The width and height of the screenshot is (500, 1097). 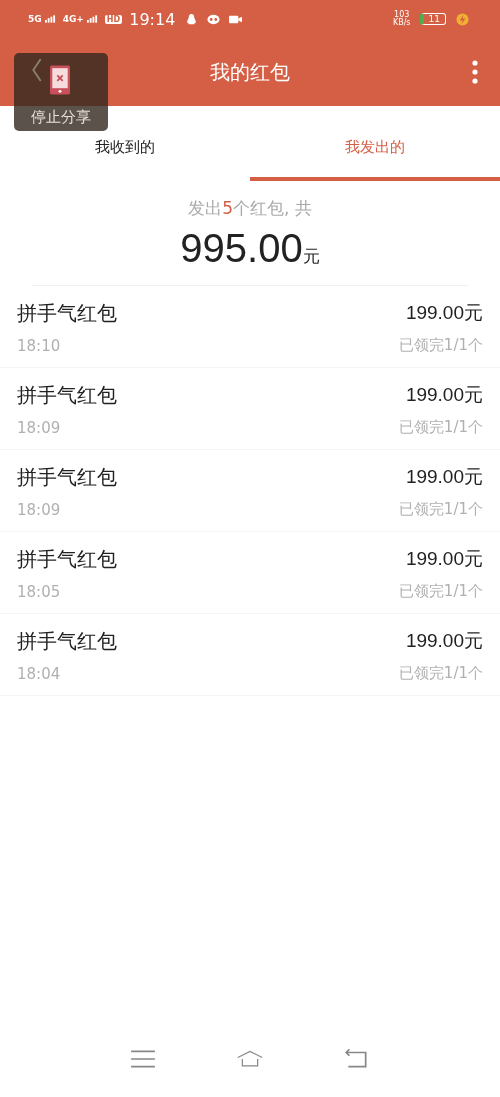 What do you see at coordinates (113, 19) in the screenshot?
I see `hd-badge: HD` at bounding box center [113, 19].